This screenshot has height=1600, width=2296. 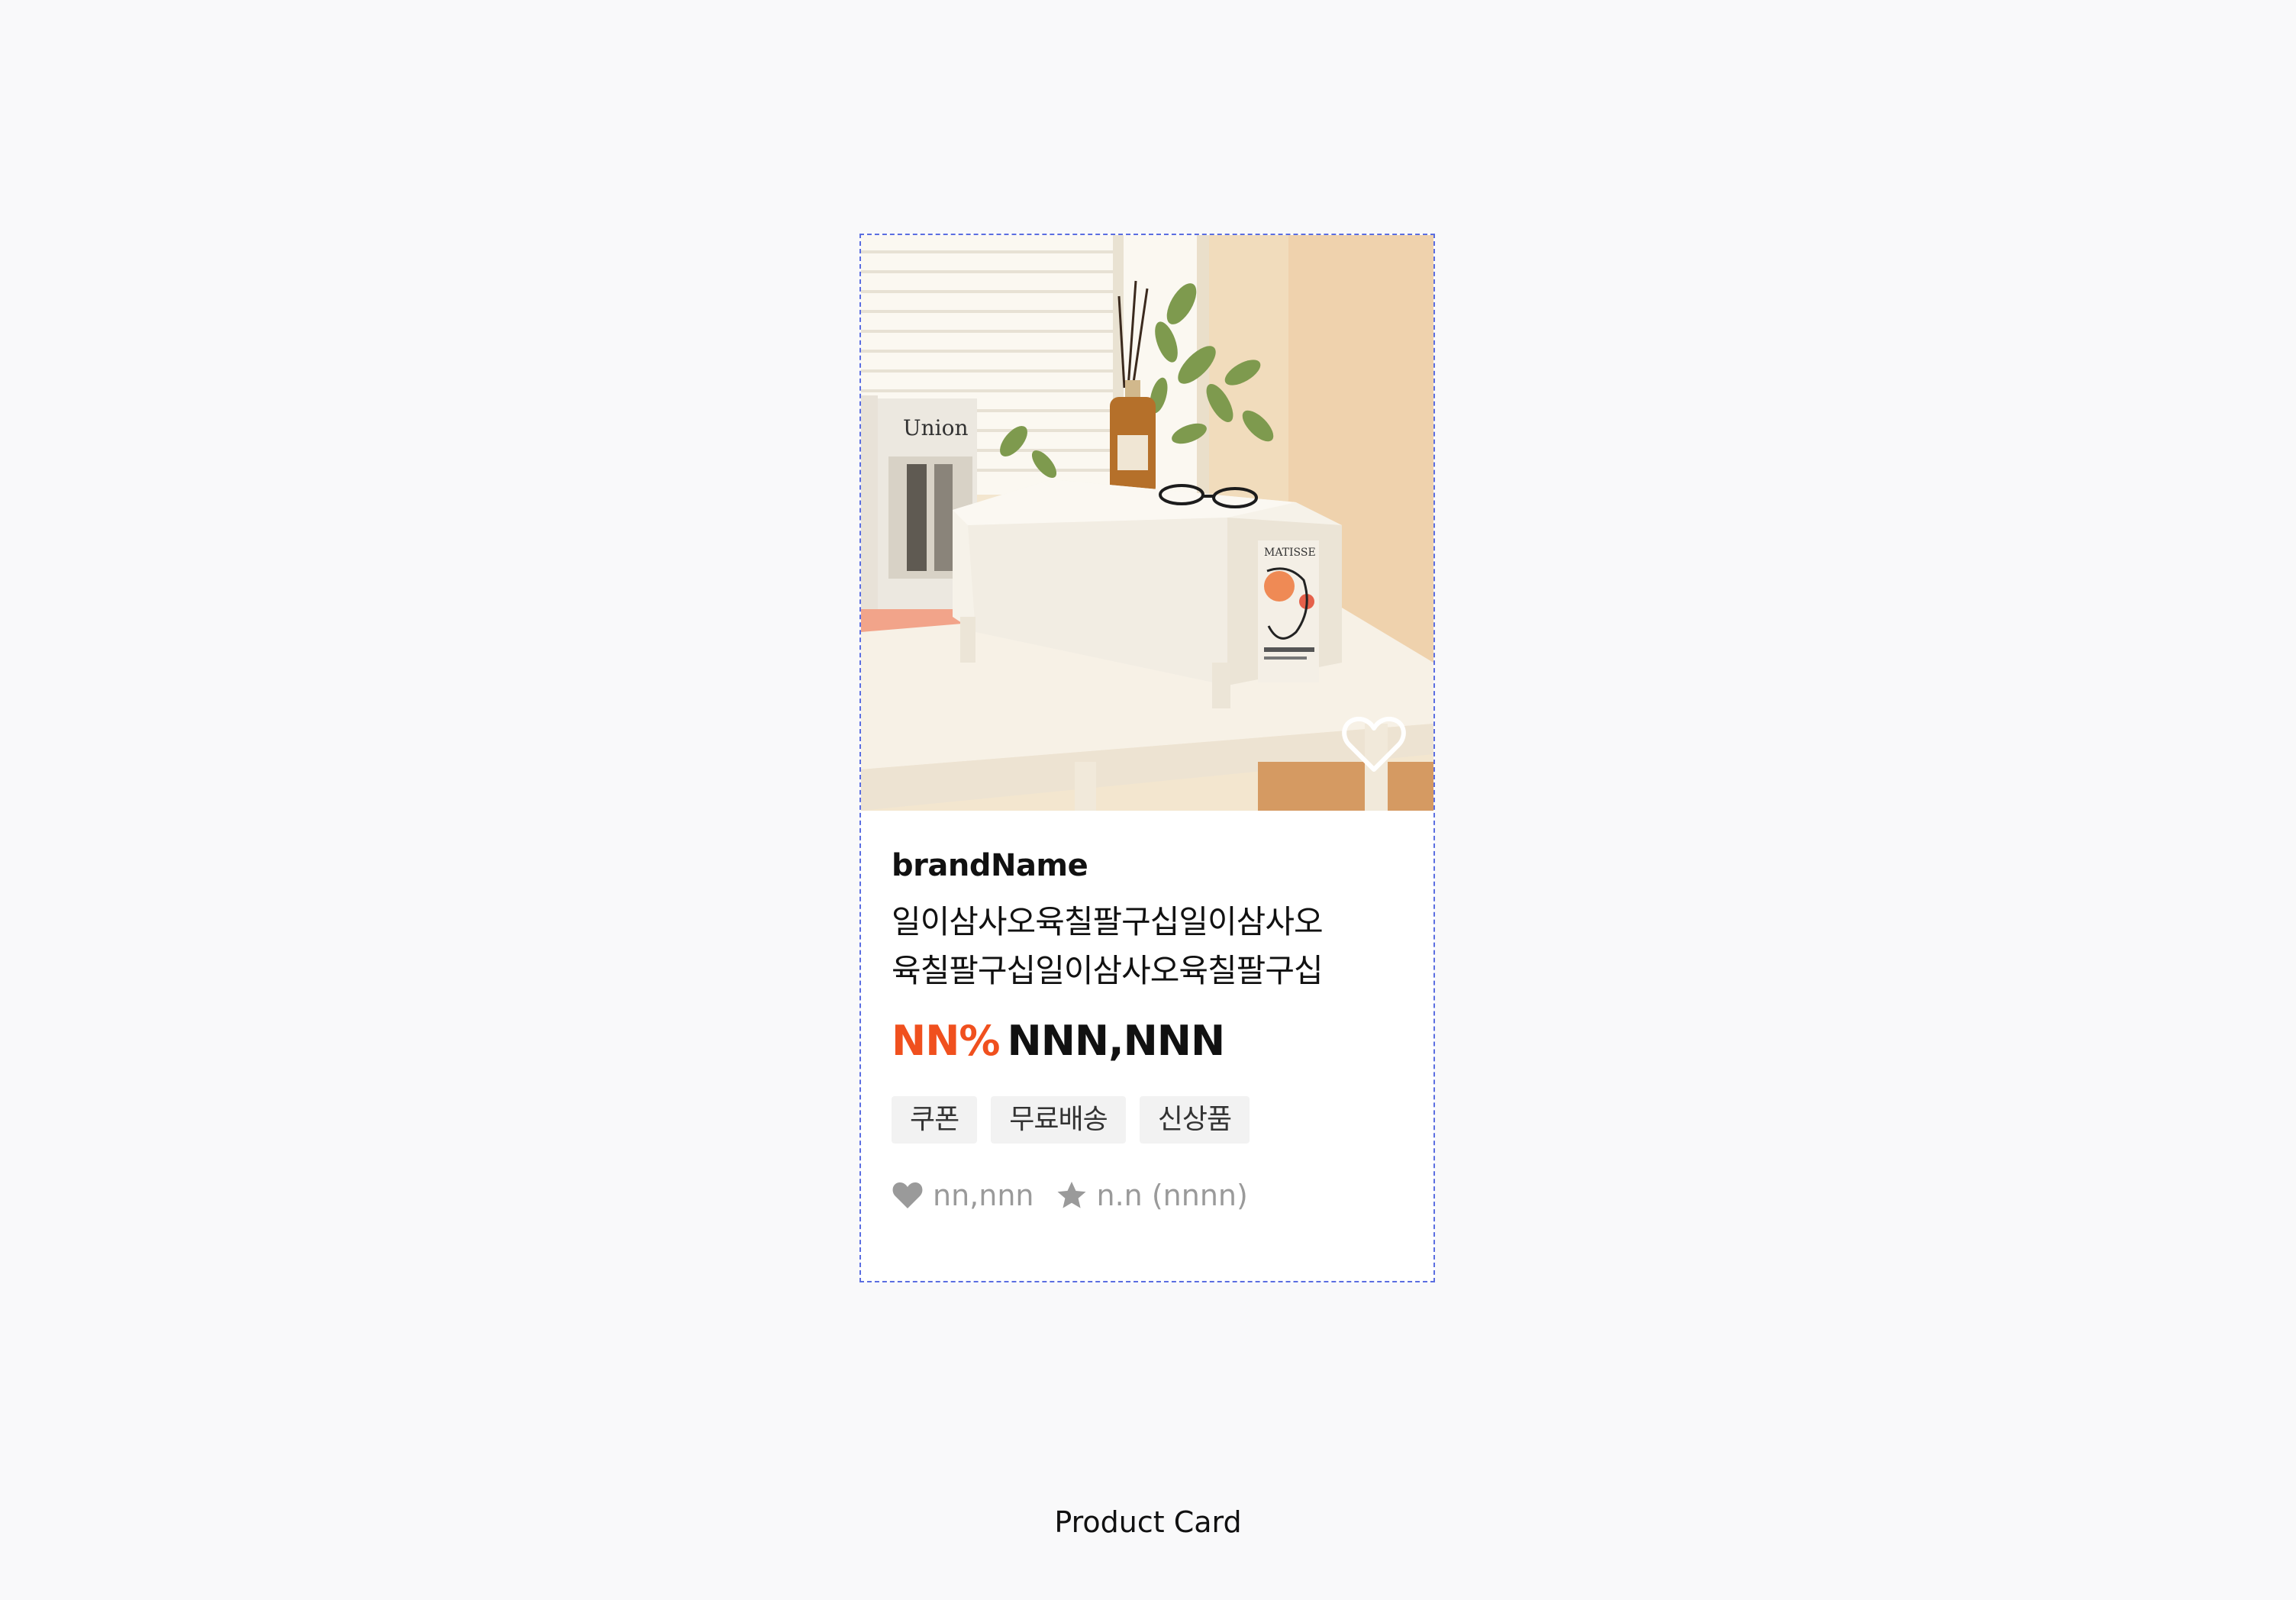 I want to click on brand-name: brandName, so click(x=1147, y=866).